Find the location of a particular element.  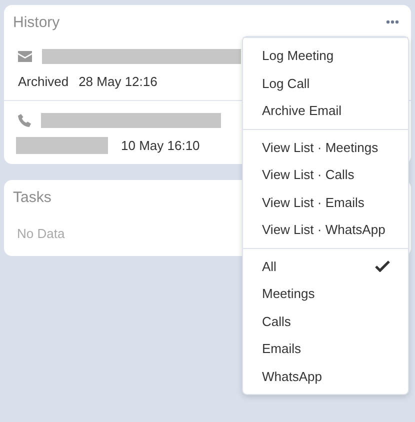

empty-message: No Data is located at coordinates (41, 233).